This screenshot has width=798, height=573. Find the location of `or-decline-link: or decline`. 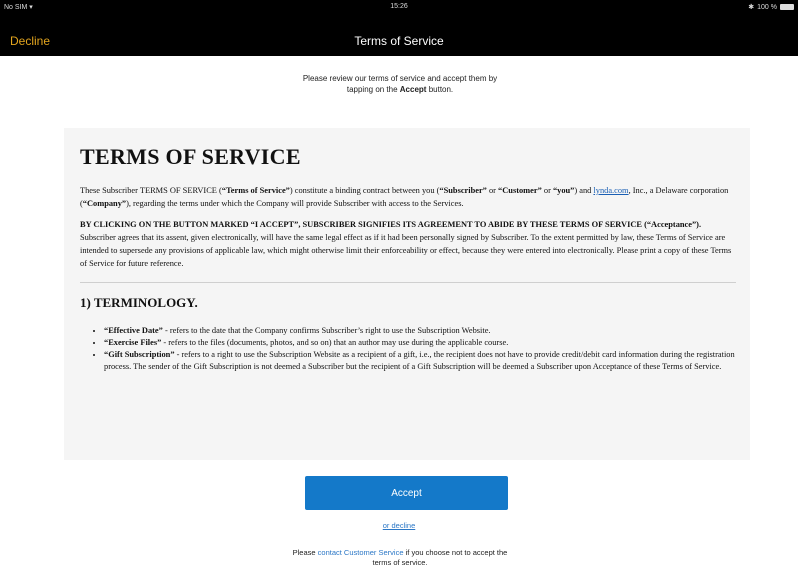

or-decline-link: or decline is located at coordinates (399, 525).